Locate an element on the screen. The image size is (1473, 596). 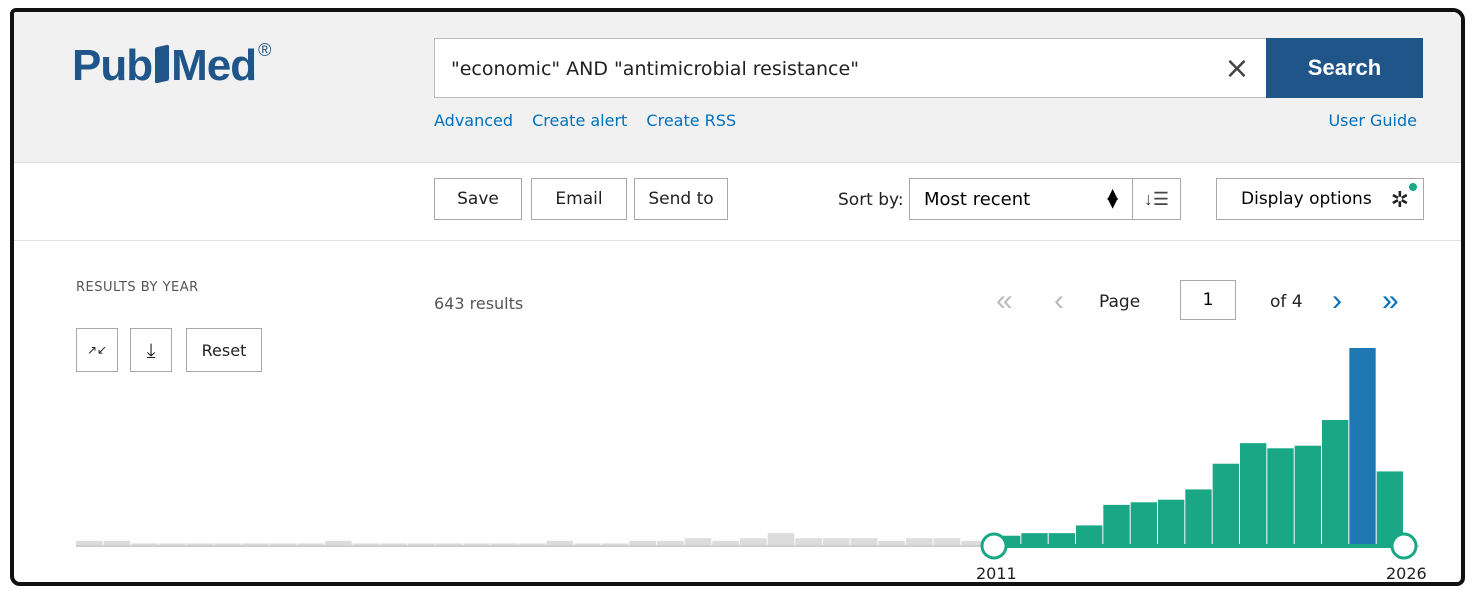
clear-icon: × is located at coordinates (1237, 68).